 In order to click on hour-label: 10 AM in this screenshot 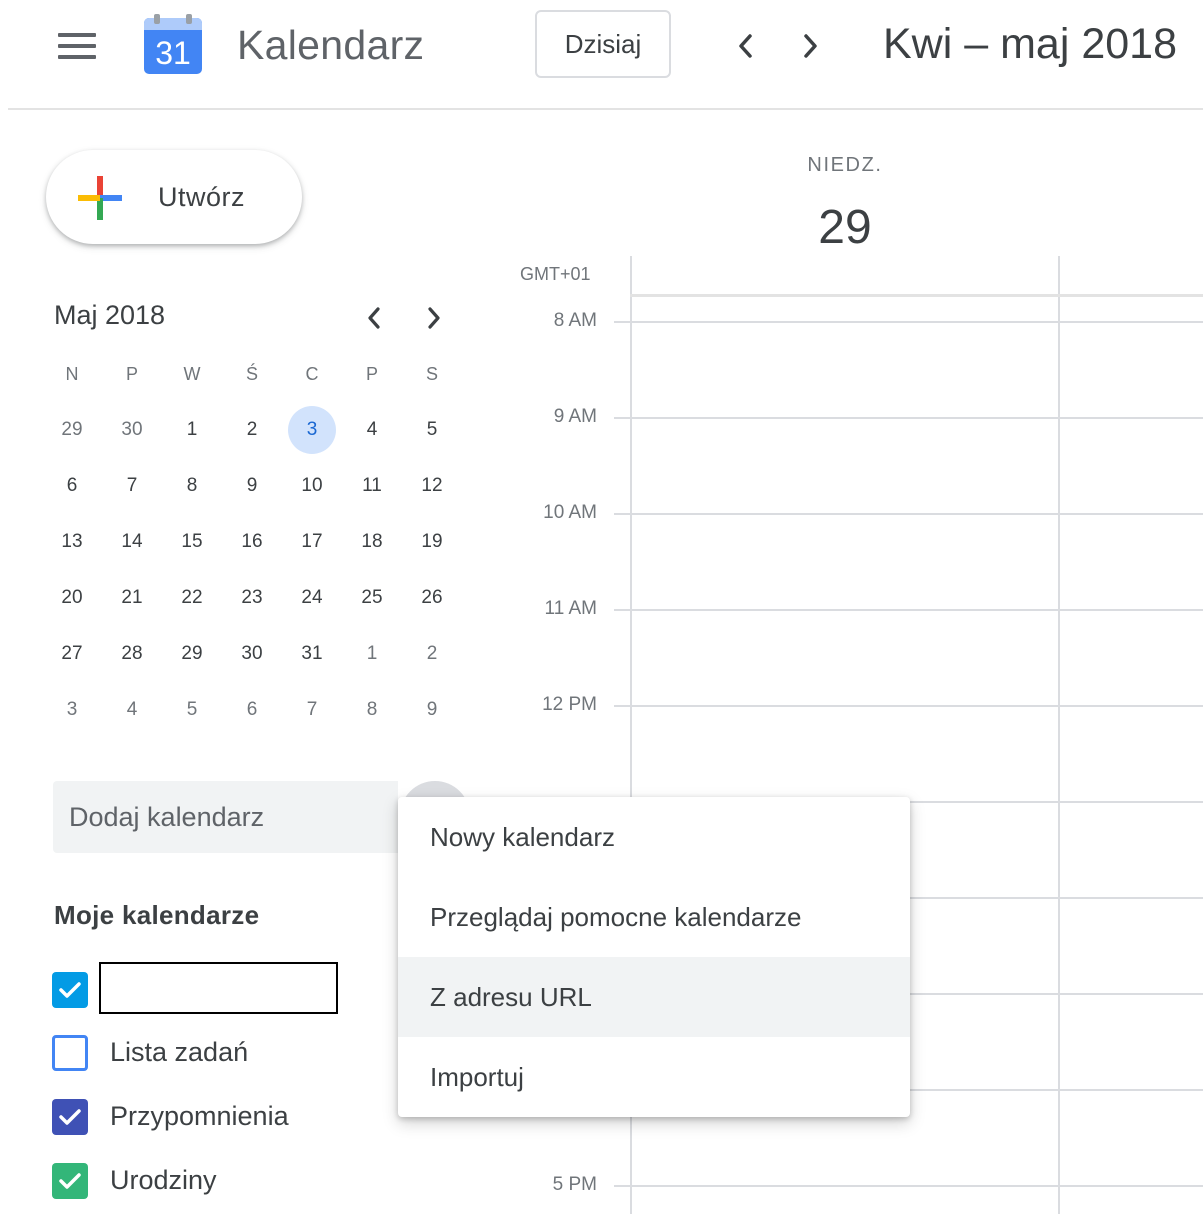, I will do `click(570, 512)`.